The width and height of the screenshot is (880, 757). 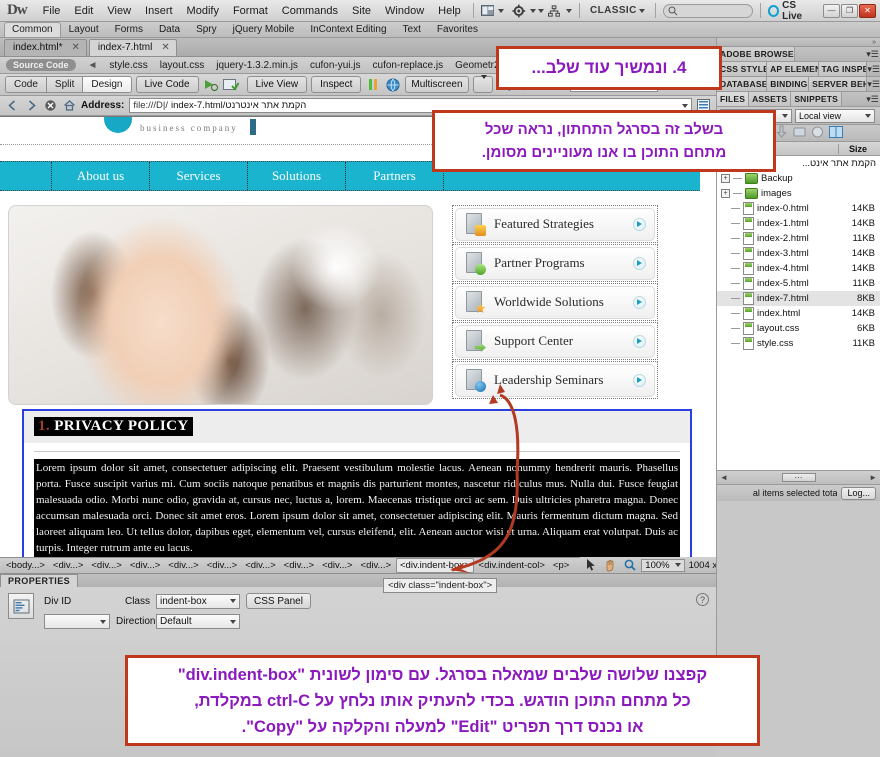 I want to click on menu-item-window: Window, so click(x=404, y=11).